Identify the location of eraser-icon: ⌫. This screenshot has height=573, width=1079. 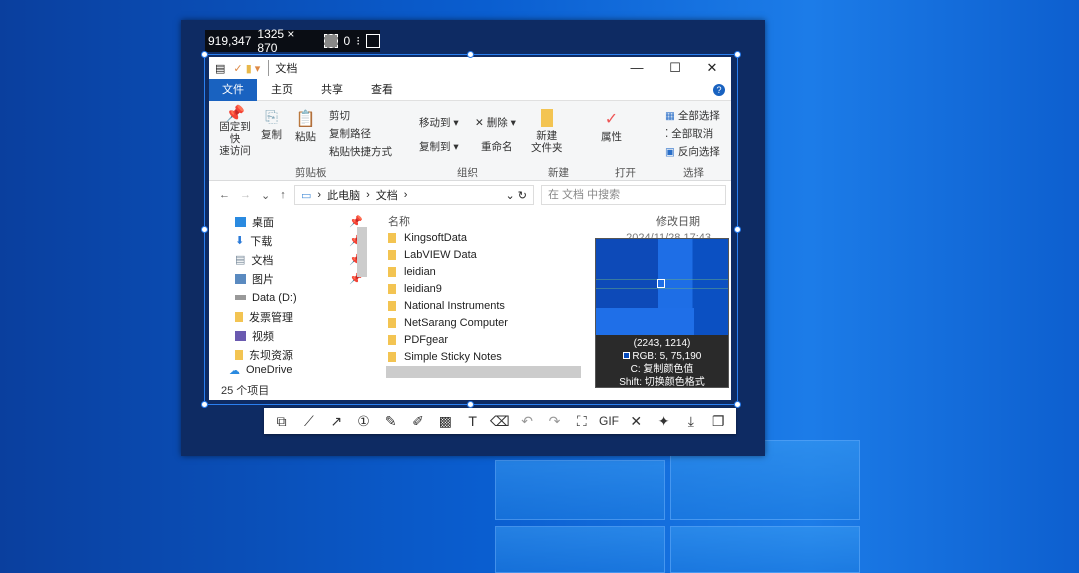
(500, 421).